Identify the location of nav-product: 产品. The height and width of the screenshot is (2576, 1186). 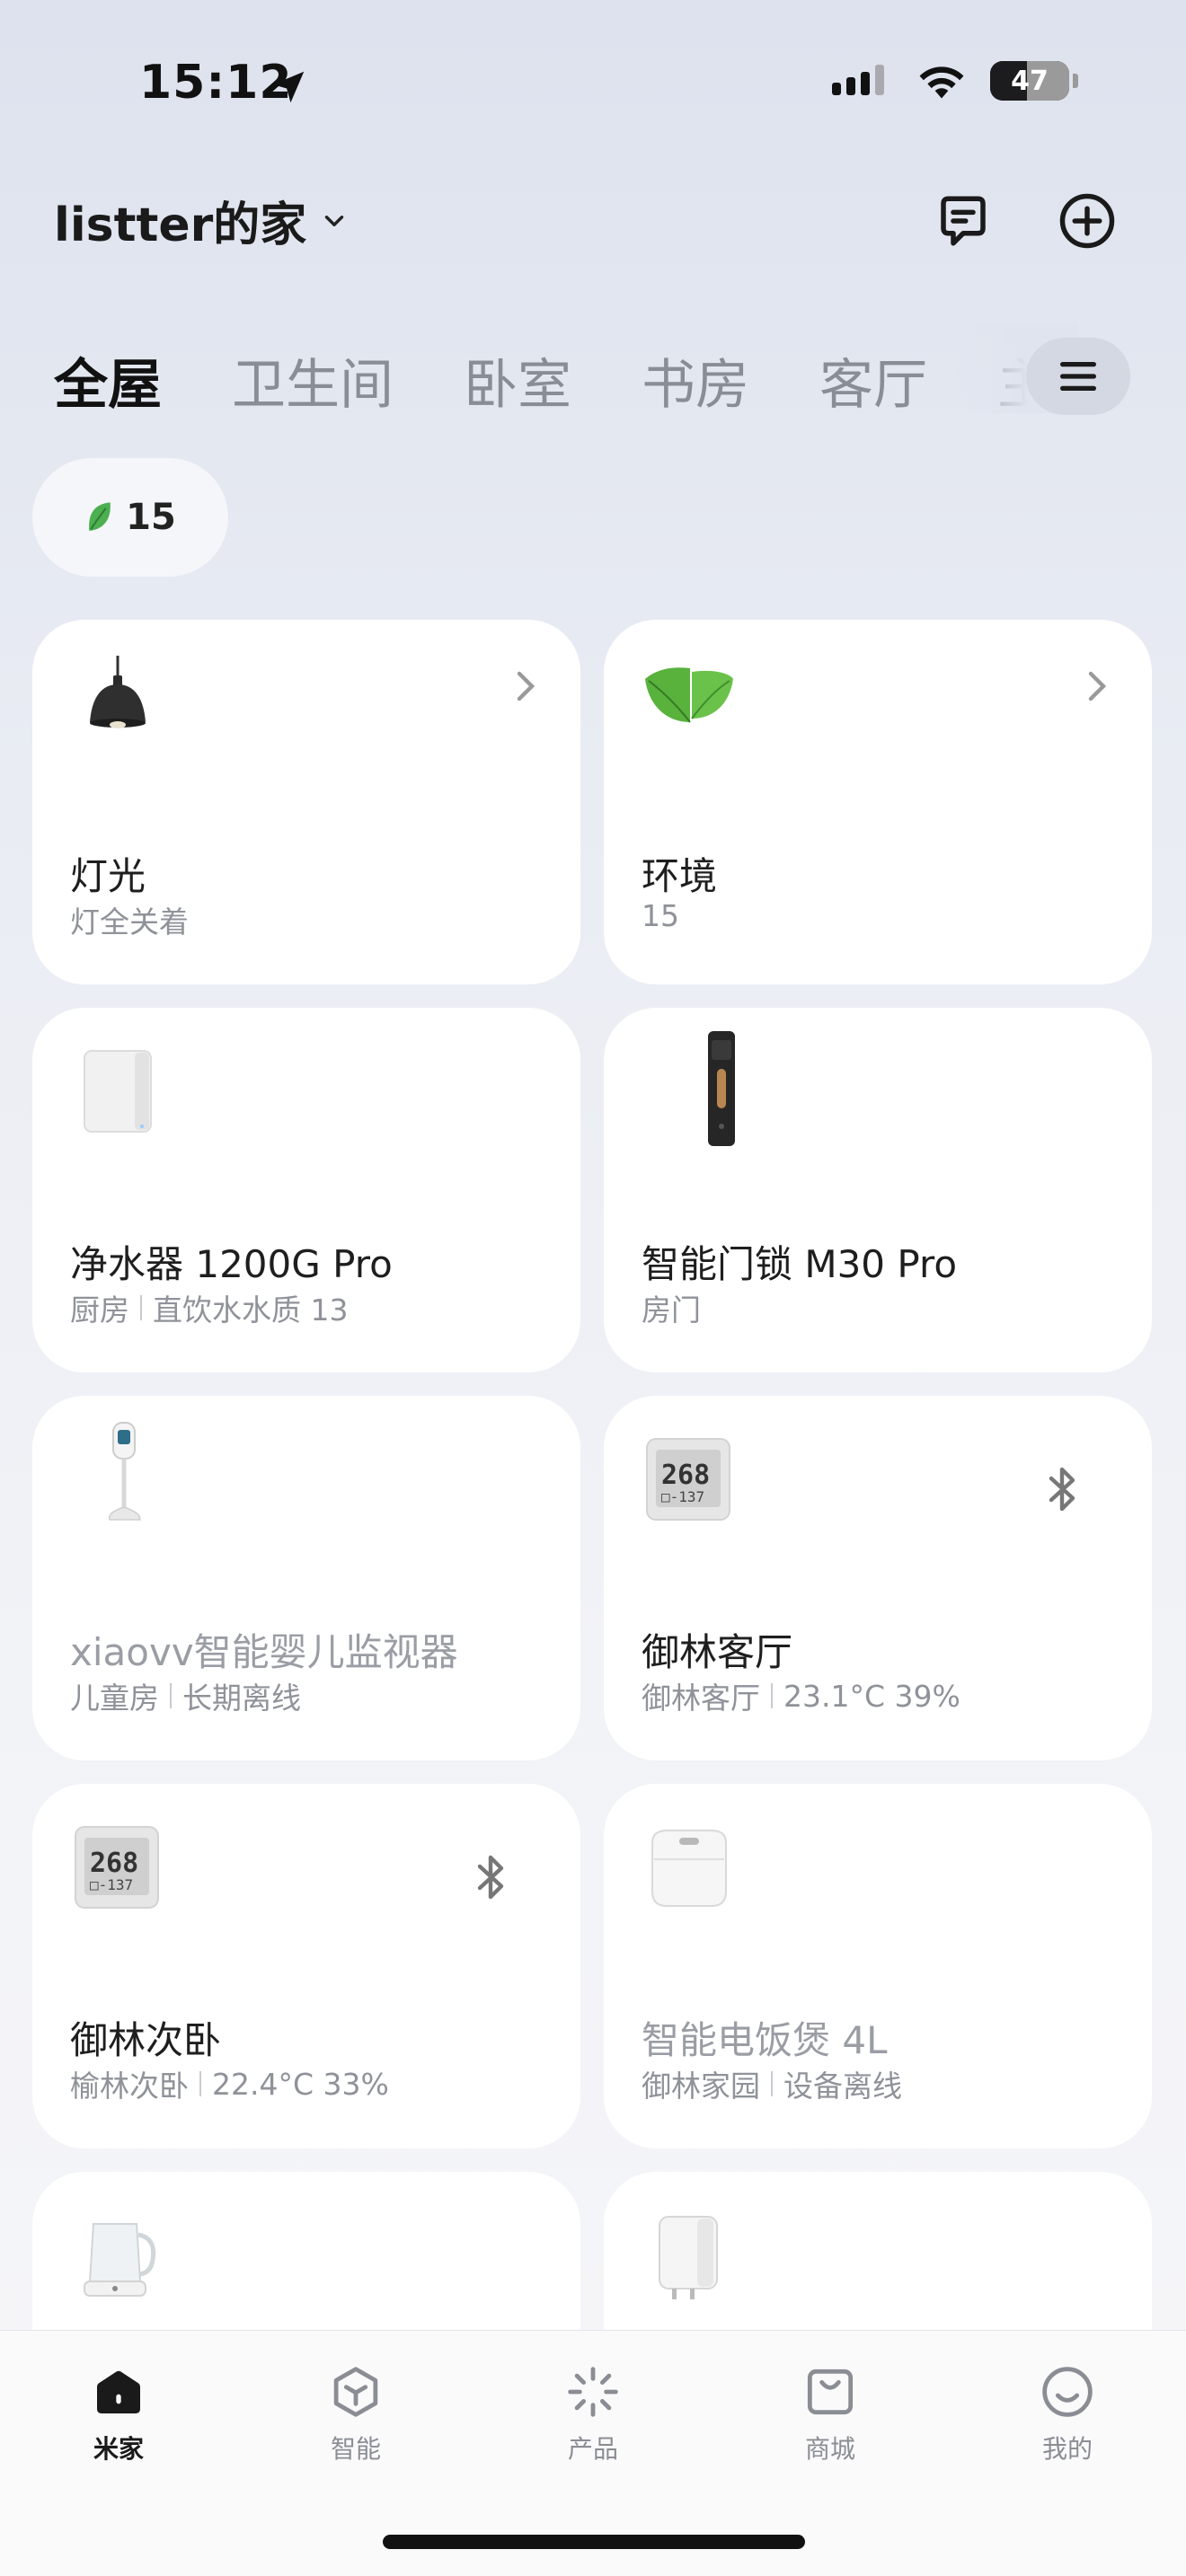
(593, 2414).